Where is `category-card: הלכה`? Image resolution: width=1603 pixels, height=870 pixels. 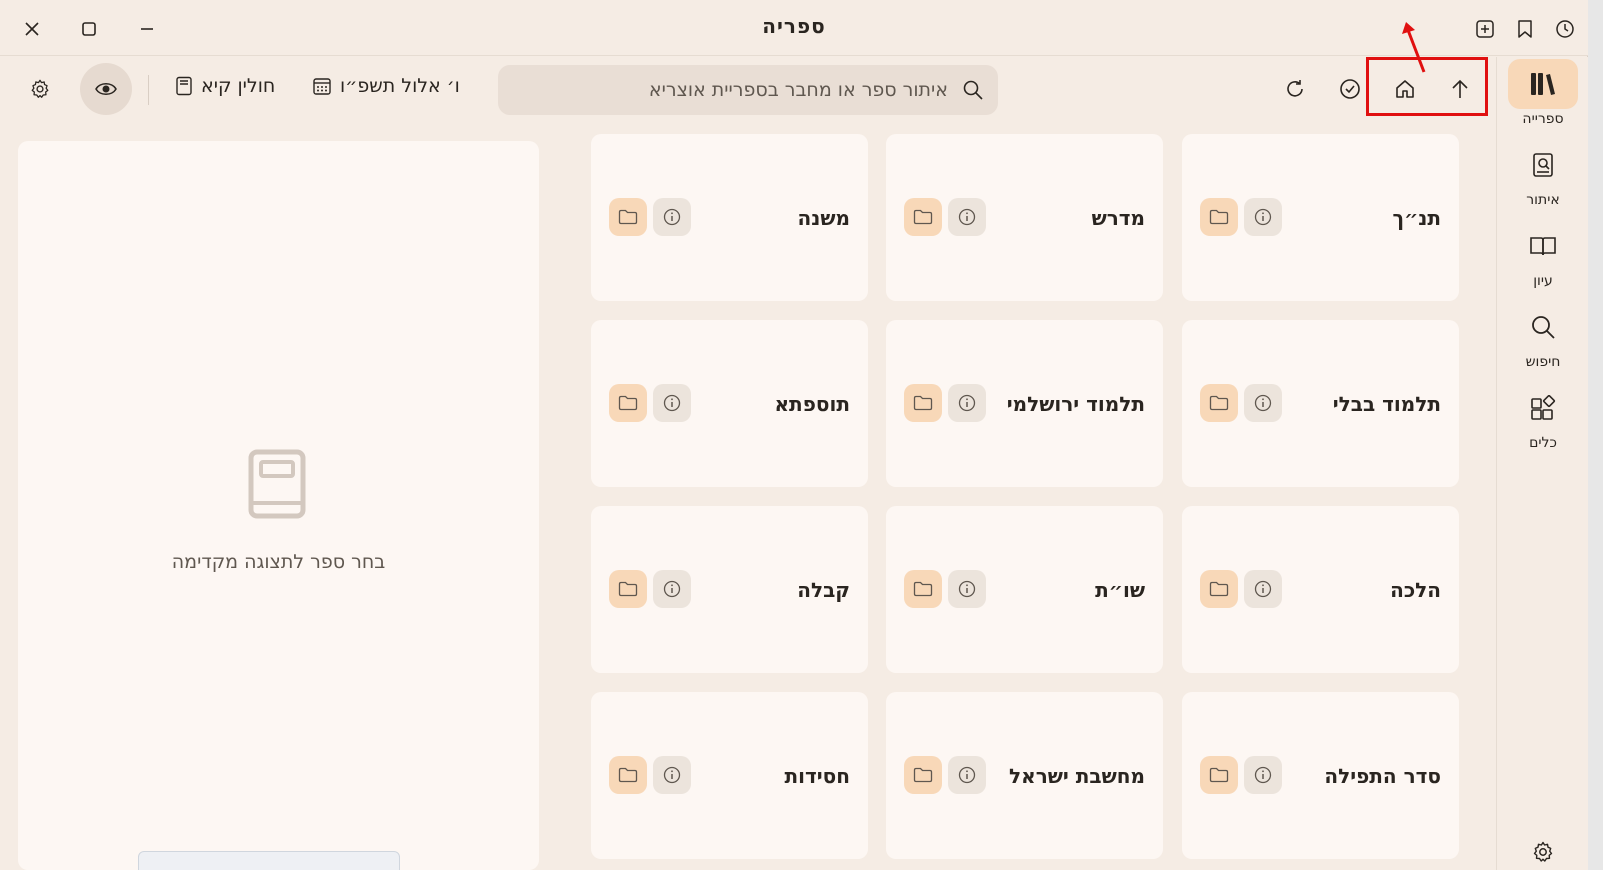 category-card: הלכה is located at coordinates (1320, 589).